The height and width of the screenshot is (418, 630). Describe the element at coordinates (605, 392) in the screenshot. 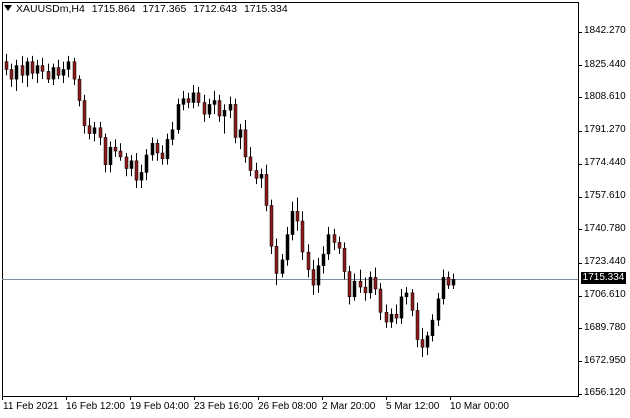

I see `price-label: 1656.120` at that location.